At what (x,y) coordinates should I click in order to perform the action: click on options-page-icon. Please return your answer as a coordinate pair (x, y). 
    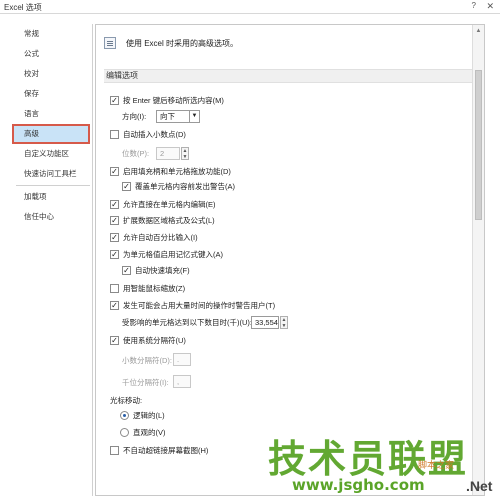
    Looking at the image, I should click on (110, 43).